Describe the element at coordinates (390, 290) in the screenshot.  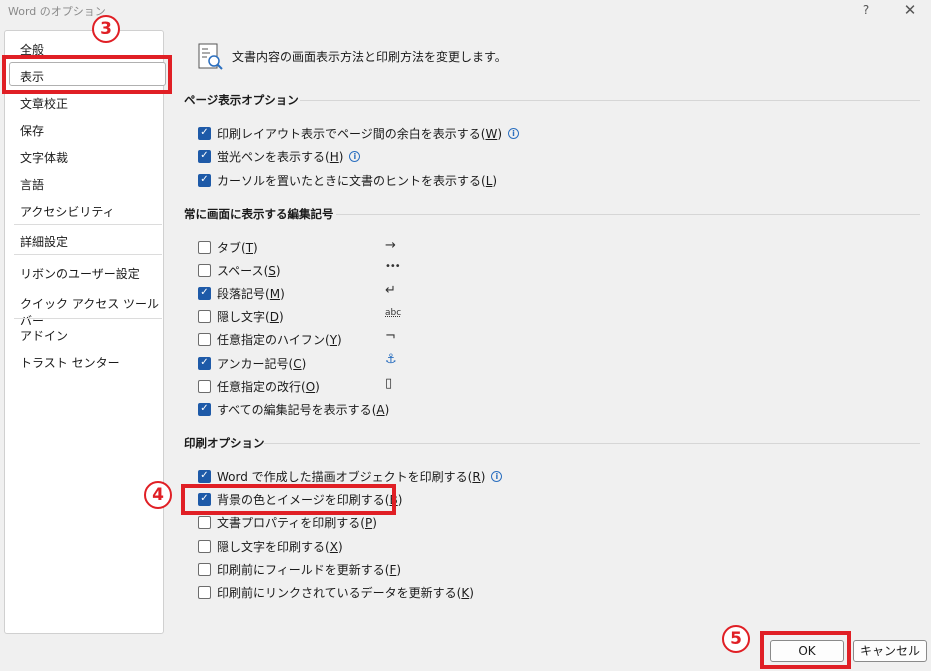
I see `paragraph-mark-icon: ↵` at that location.